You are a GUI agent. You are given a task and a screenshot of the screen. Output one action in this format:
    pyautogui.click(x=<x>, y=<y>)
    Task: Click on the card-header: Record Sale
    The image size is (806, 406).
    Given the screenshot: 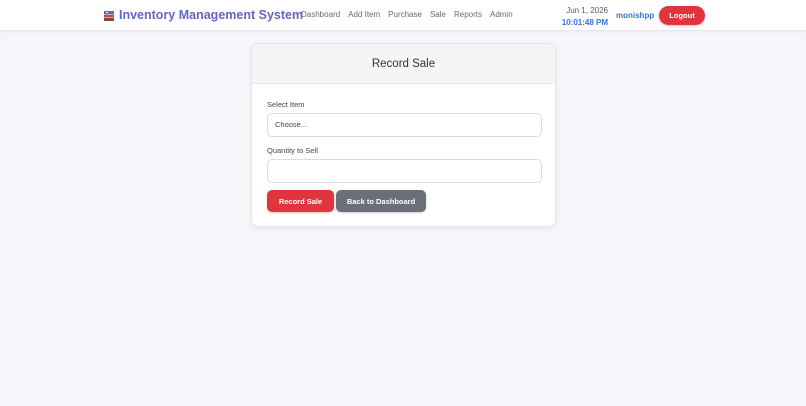 What is the action you would take?
    pyautogui.click(x=403, y=64)
    